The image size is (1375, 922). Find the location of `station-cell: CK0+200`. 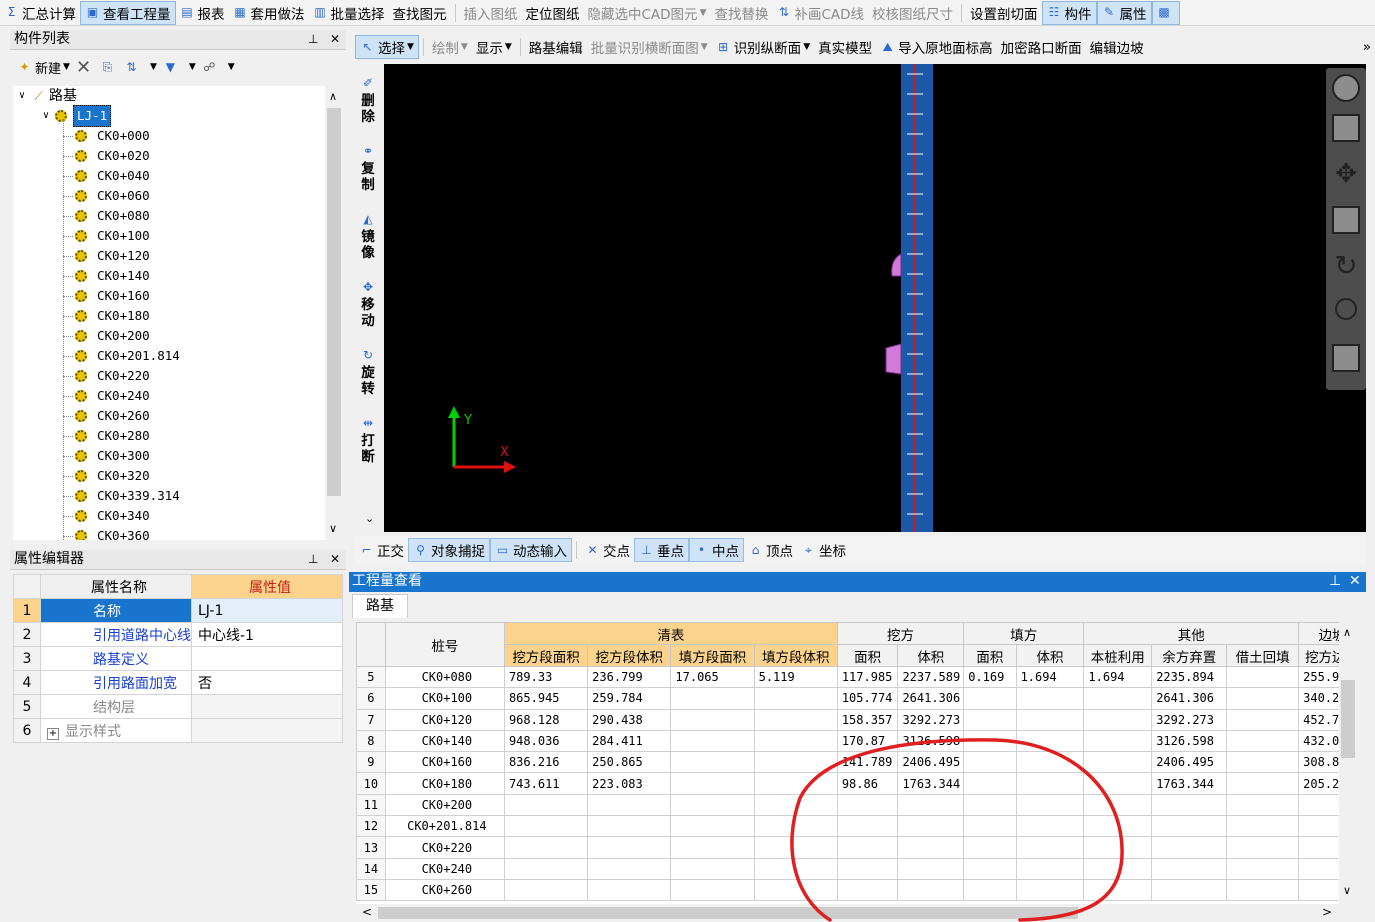

station-cell: CK0+200 is located at coordinates (444, 805).